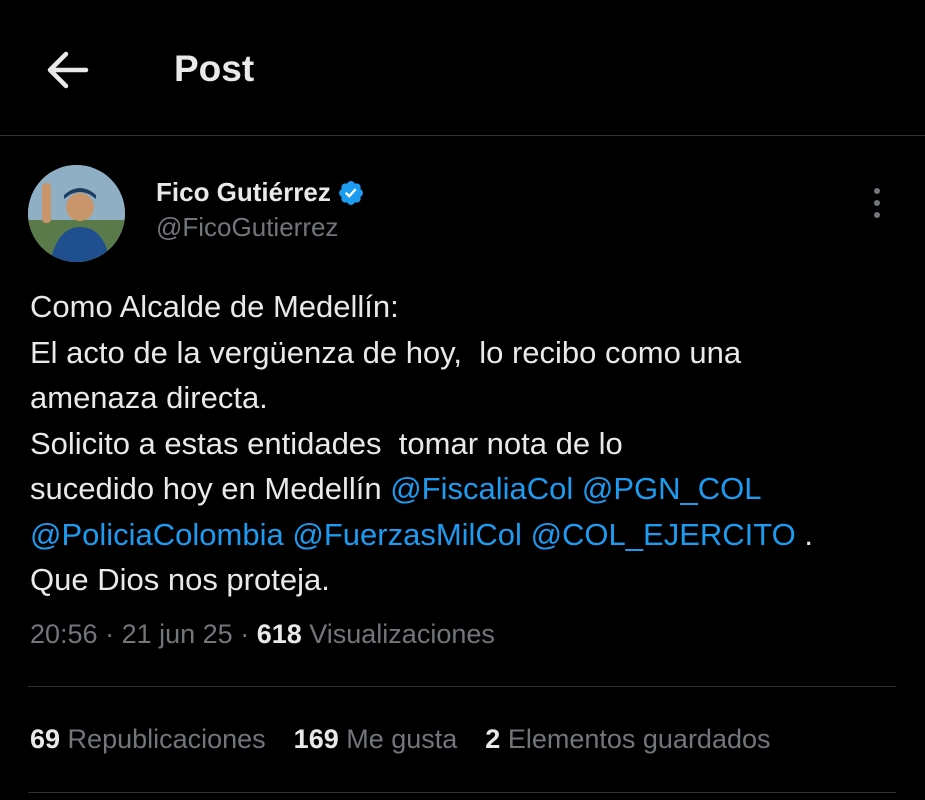 This screenshot has height=800, width=925. What do you see at coordinates (214, 68) in the screenshot?
I see `page-title: Post` at bounding box center [214, 68].